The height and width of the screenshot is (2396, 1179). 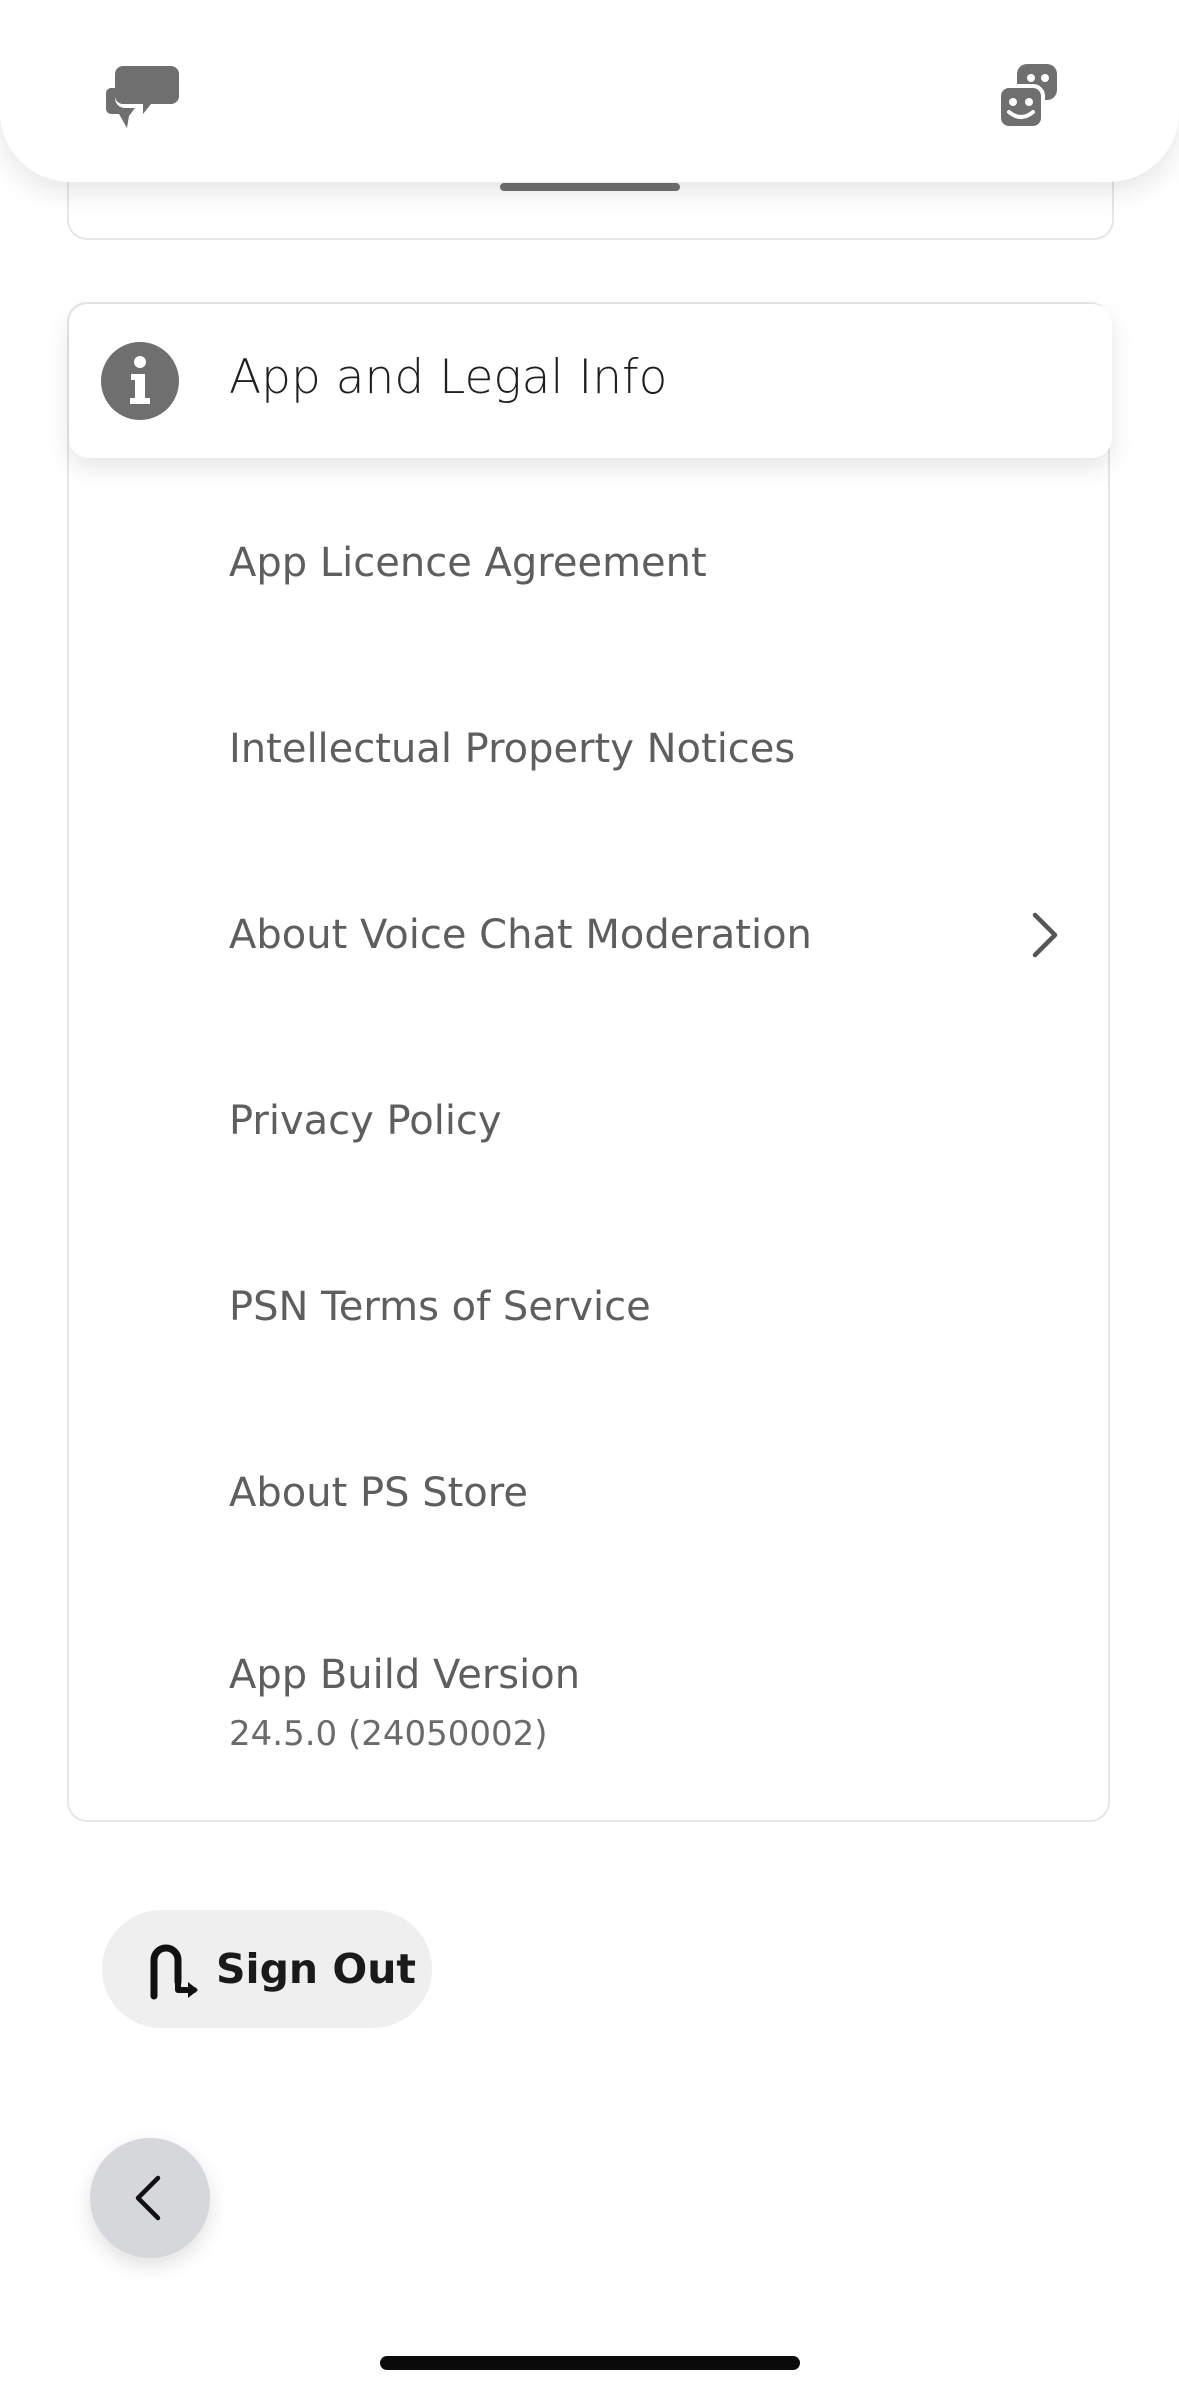 What do you see at coordinates (448, 377) in the screenshot?
I see `section-title: App and Legal Info` at bounding box center [448, 377].